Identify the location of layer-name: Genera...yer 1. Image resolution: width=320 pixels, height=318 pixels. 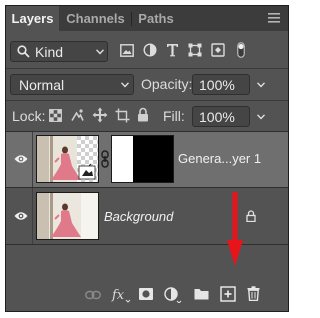
(219, 158).